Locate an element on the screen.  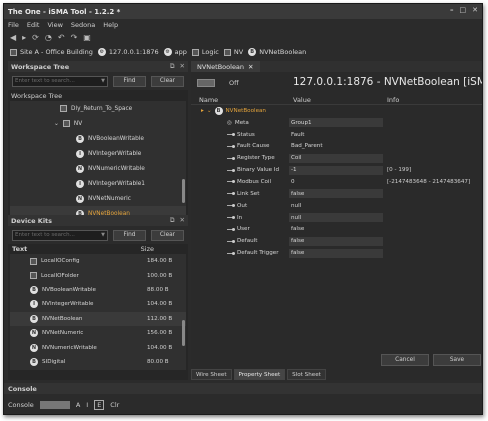
tab-nvnetboolean: NVNetBoolean ✕ is located at coordinates (225, 66).